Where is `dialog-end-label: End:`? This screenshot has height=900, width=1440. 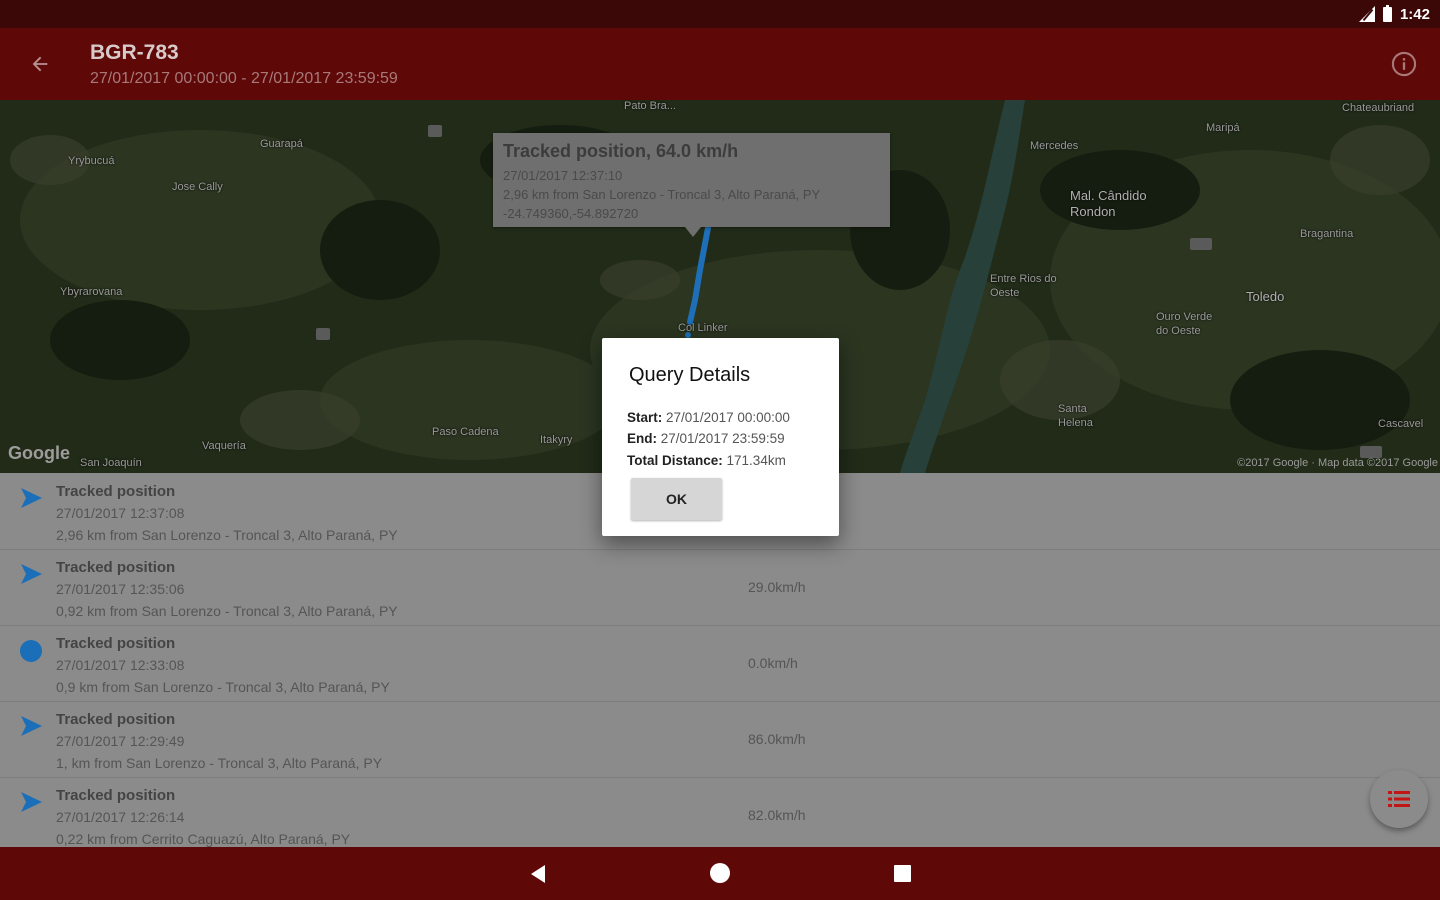
dialog-end-label: End: is located at coordinates (642, 438).